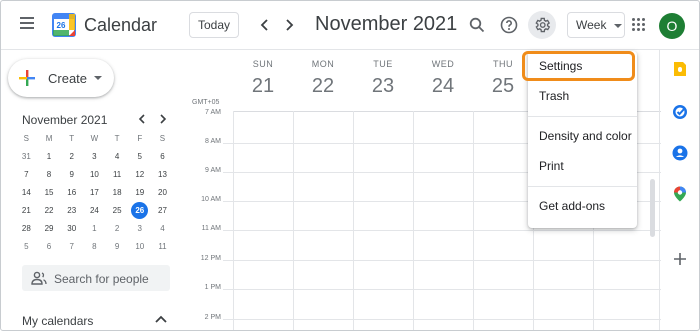 Image resolution: width=700 pixels, height=331 pixels. Describe the element at coordinates (680, 194) in the screenshot. I see `maps-icon` at that location.